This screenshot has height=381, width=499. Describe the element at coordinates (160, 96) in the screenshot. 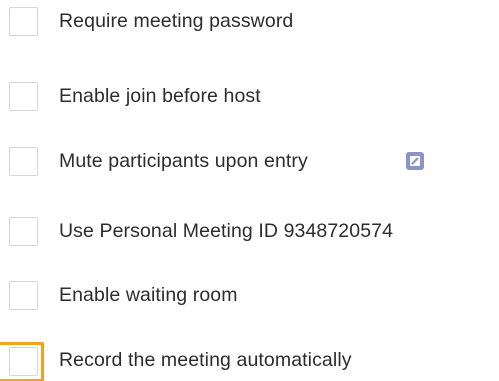

I see `option-label: Enable join before host` at that location.